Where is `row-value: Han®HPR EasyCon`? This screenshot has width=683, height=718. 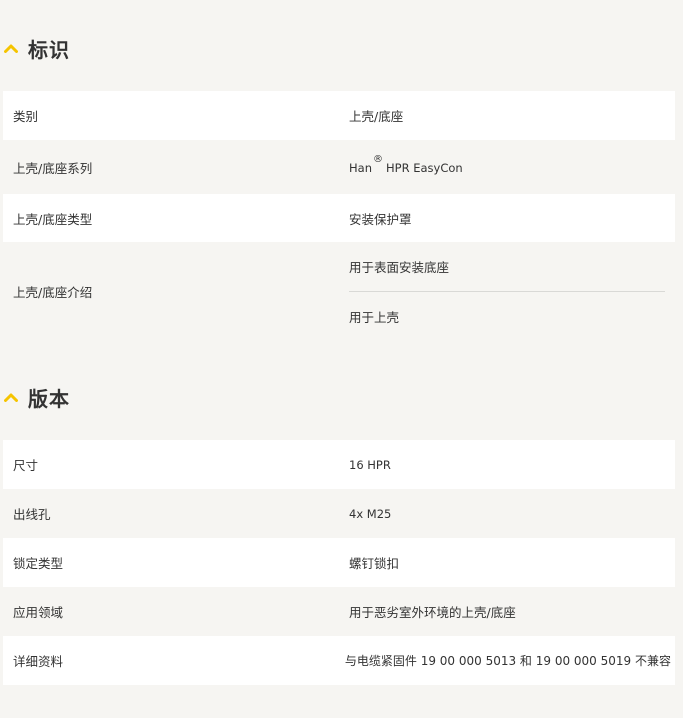
row-value: Han®HPR EasyCon is located at coordinates (507, 167).